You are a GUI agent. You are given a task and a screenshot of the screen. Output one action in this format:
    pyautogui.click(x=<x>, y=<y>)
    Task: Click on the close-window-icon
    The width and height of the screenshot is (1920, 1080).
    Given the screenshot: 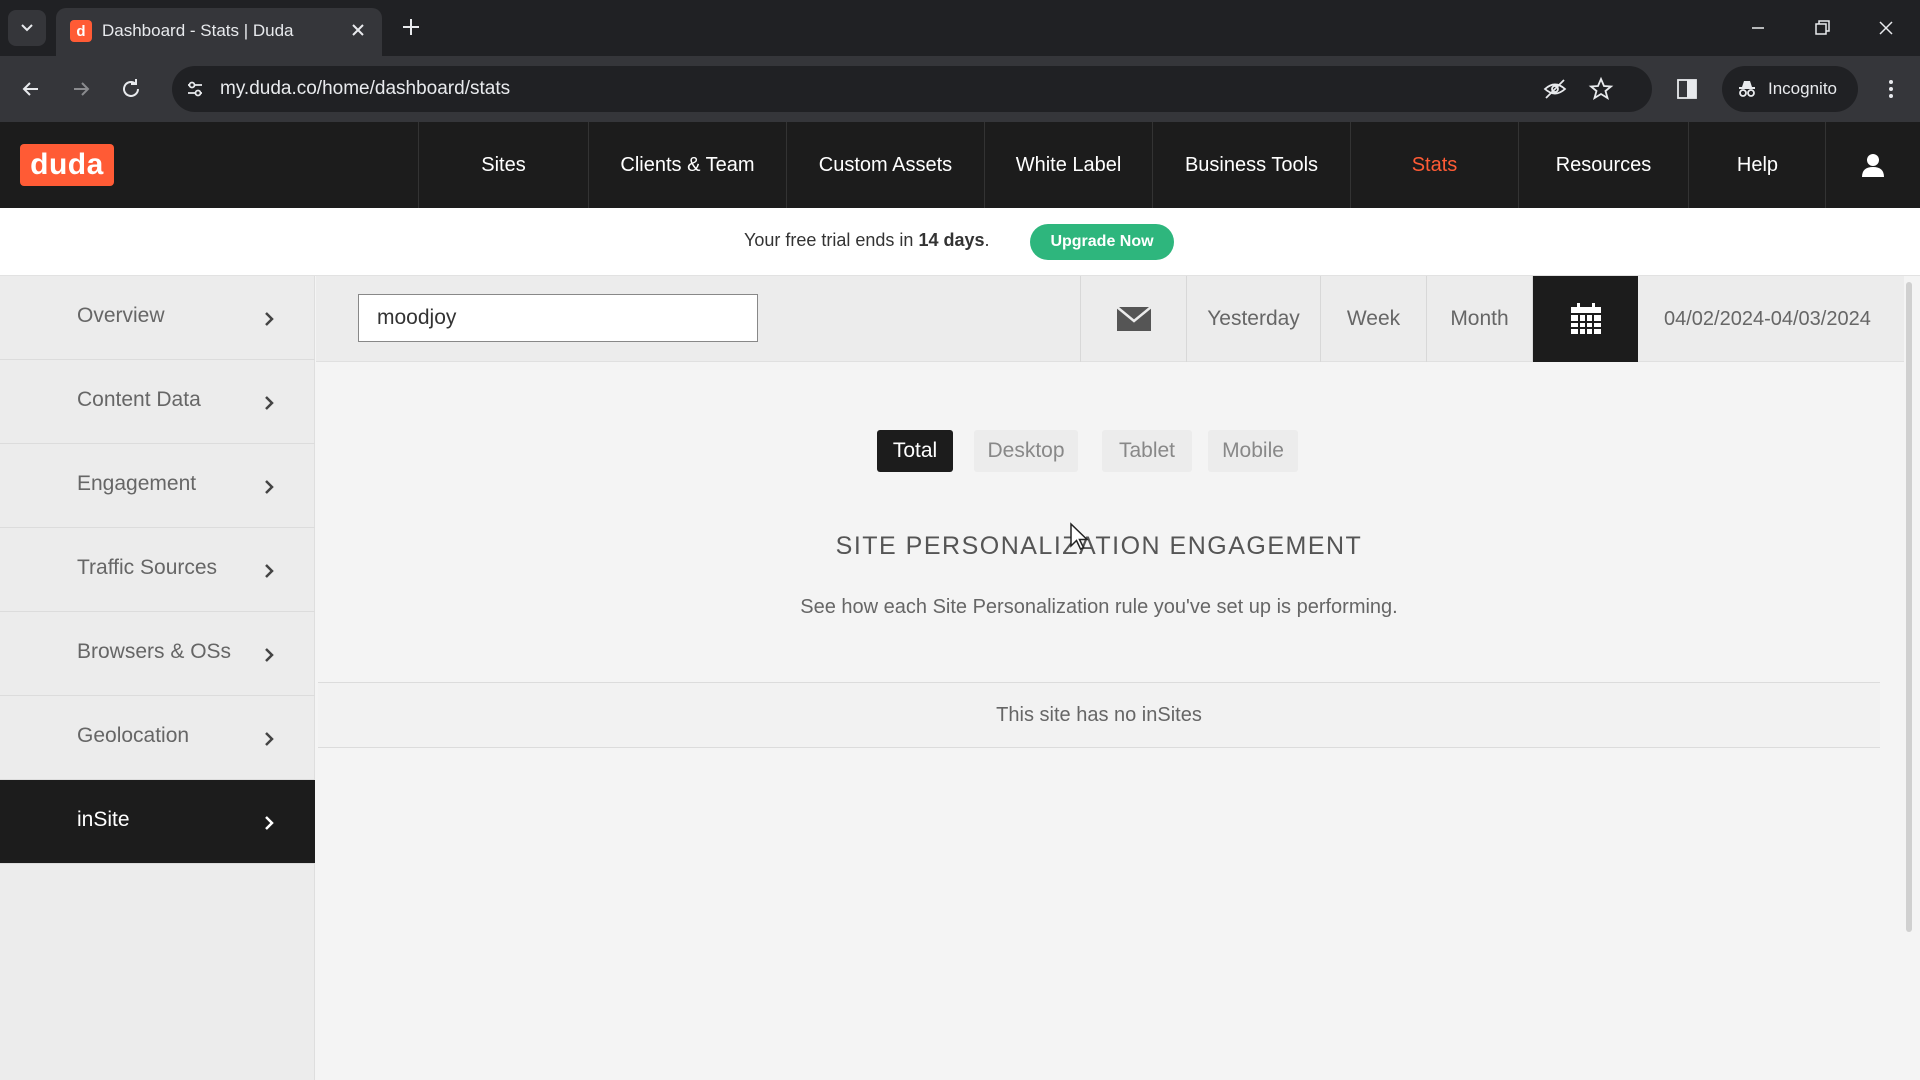 What is the action you would take?
    pyautogui.click(x=1886, y=28)
    